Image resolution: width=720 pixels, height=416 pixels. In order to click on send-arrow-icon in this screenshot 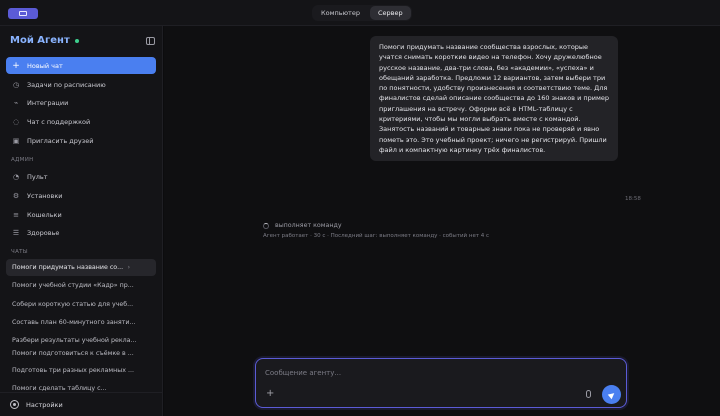, I will do `click(611, 394)`.